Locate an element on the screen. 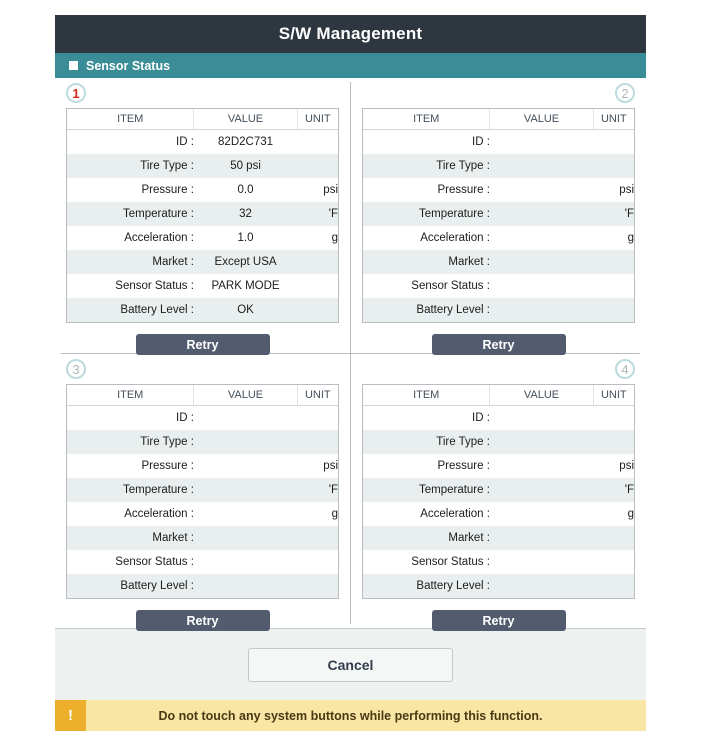  retry-button-4: Retry is located at coordinates (498, 620).